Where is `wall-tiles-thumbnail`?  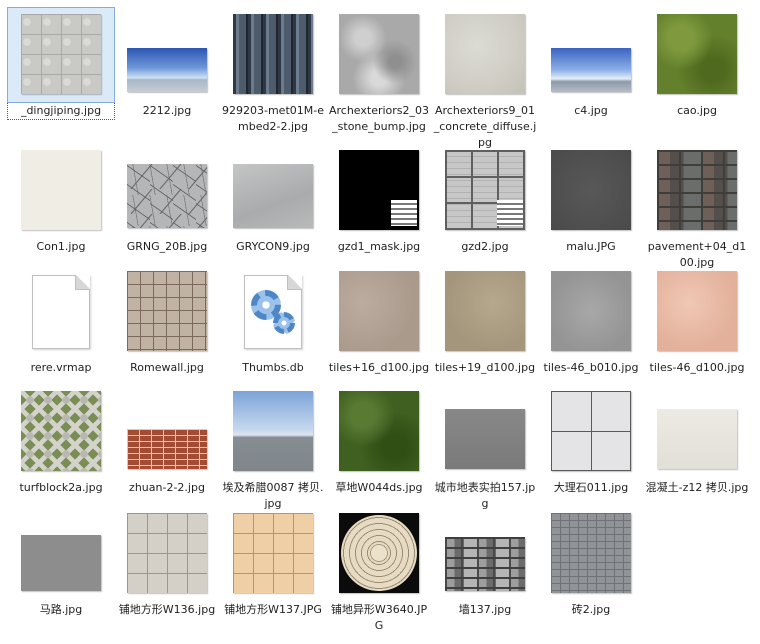
wall-tiles-thumbnail is located at coordinates (167, 311).